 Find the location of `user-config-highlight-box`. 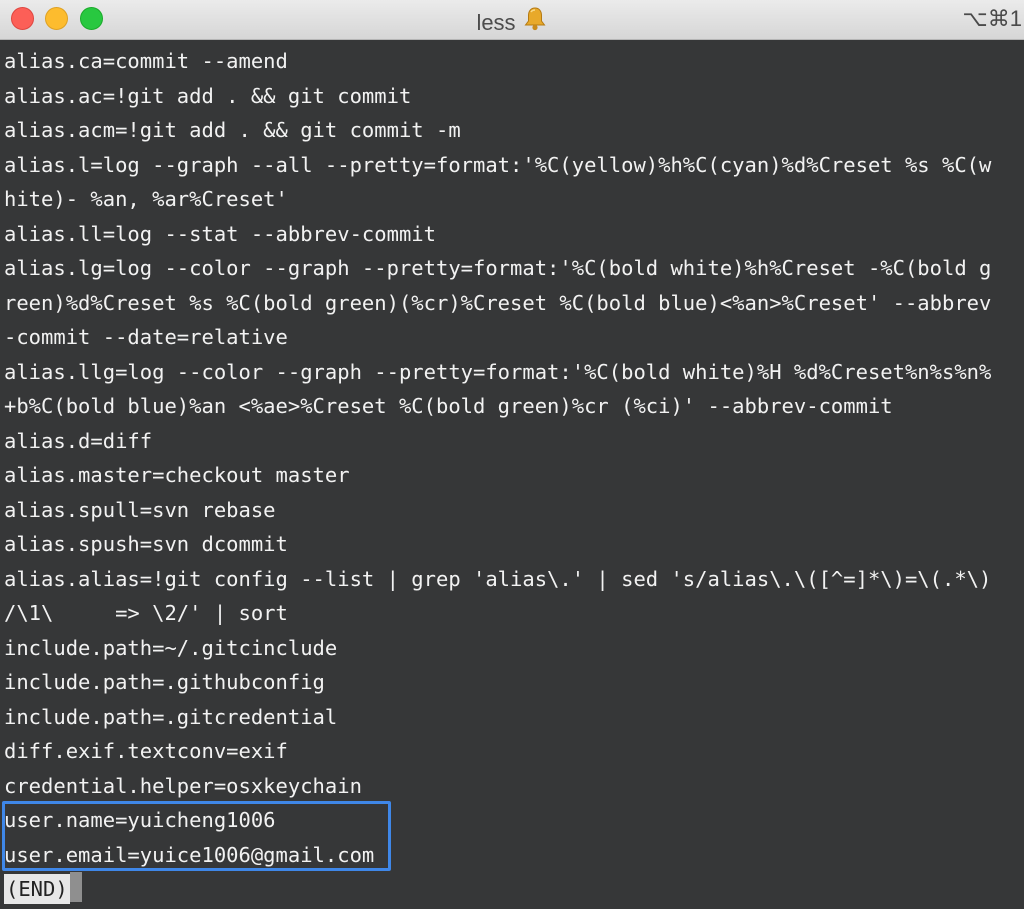

user-config-highlight-box is located at coordinates (196, 836).